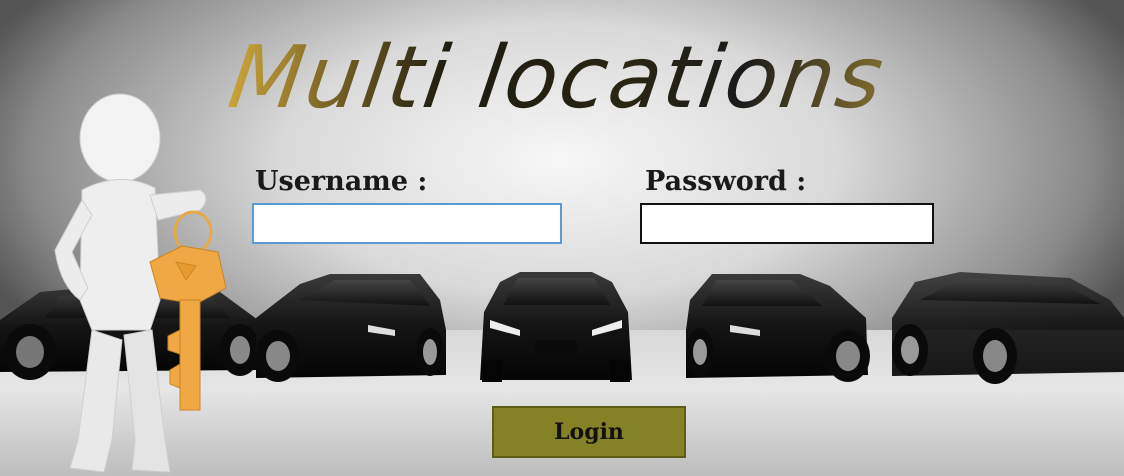 The height and width of the screenshot is (476, 1124). Describe the element at coordinates (140, 283) in the screenshot. I see `person-holding-key-icon` at that location.